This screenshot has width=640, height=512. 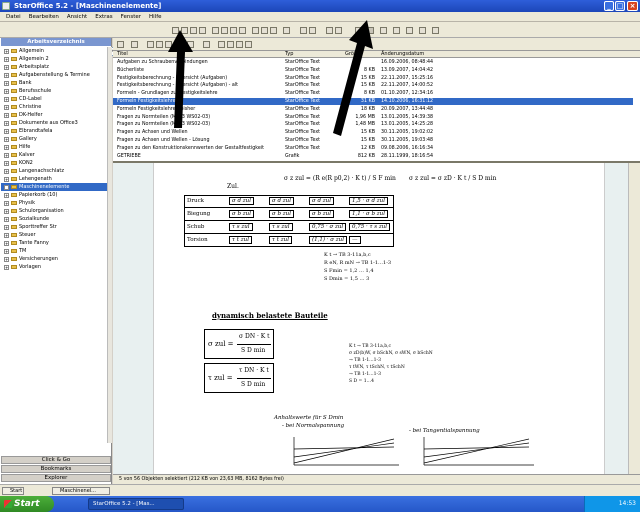 What do you see at coordinates (230, 44) in the screenshot?
I see `view-small-icon` at bounding box center [230, 44].